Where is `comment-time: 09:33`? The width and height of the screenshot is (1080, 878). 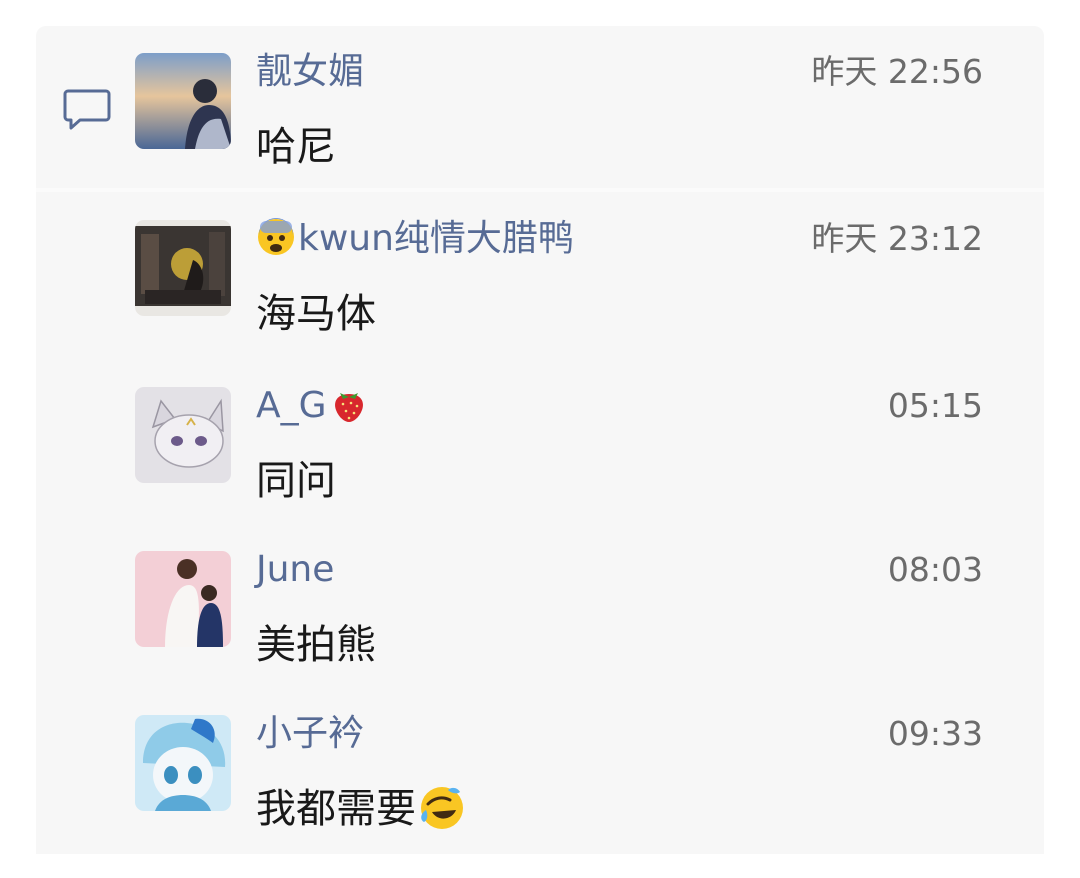
comment-time: 09:33 is located at coordinates (935, 733).